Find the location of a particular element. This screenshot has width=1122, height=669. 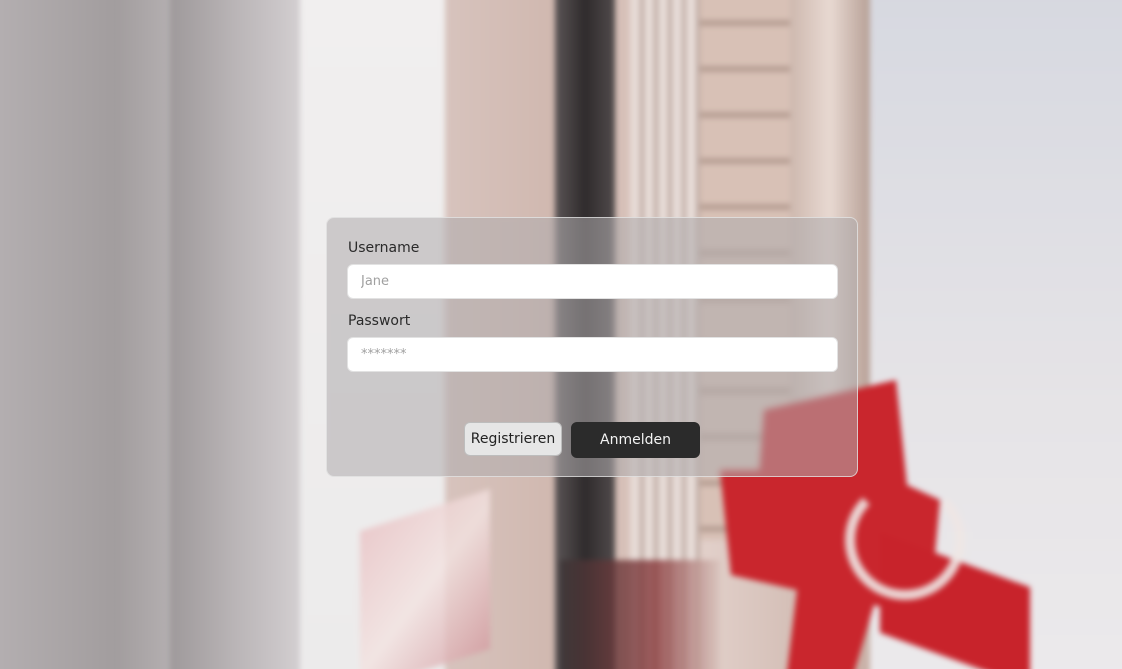

username-label: Username is located at coordinates (384, 248).